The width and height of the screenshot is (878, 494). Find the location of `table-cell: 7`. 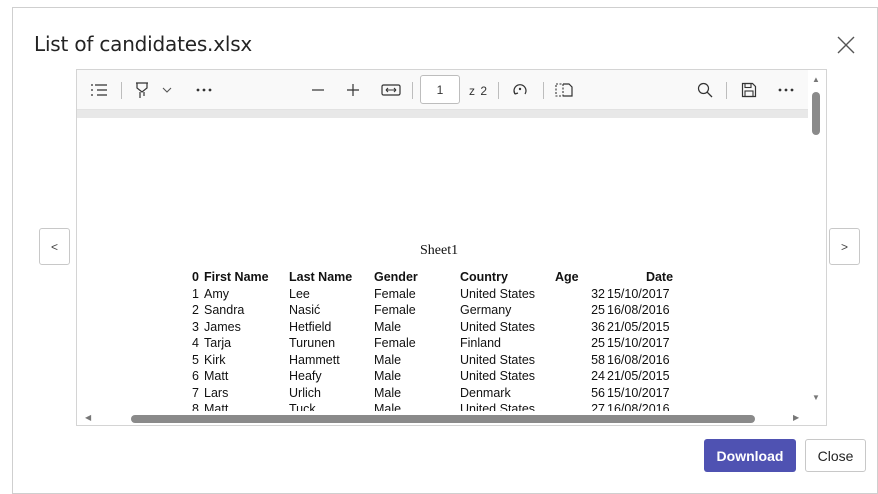

table-cell: 7 is located at coordinates (195, 392).